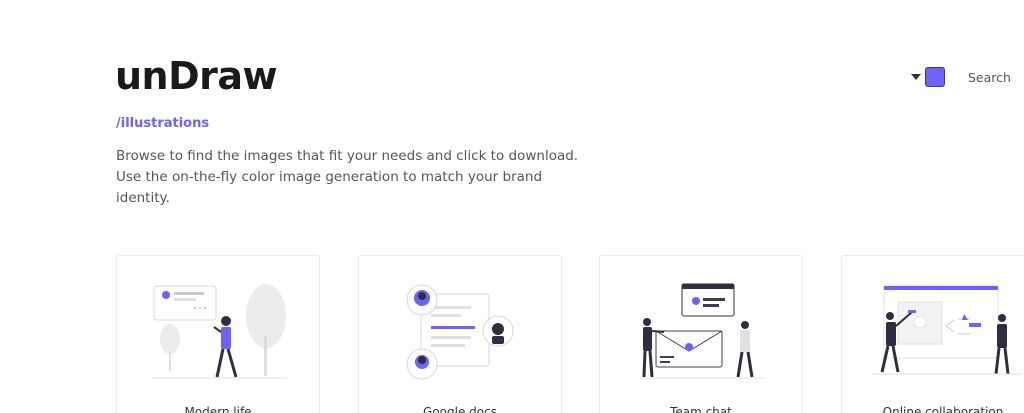 This screenshot has width=1024, height=413. I want to click on illustration-card: Google docs, so click(460, 334).